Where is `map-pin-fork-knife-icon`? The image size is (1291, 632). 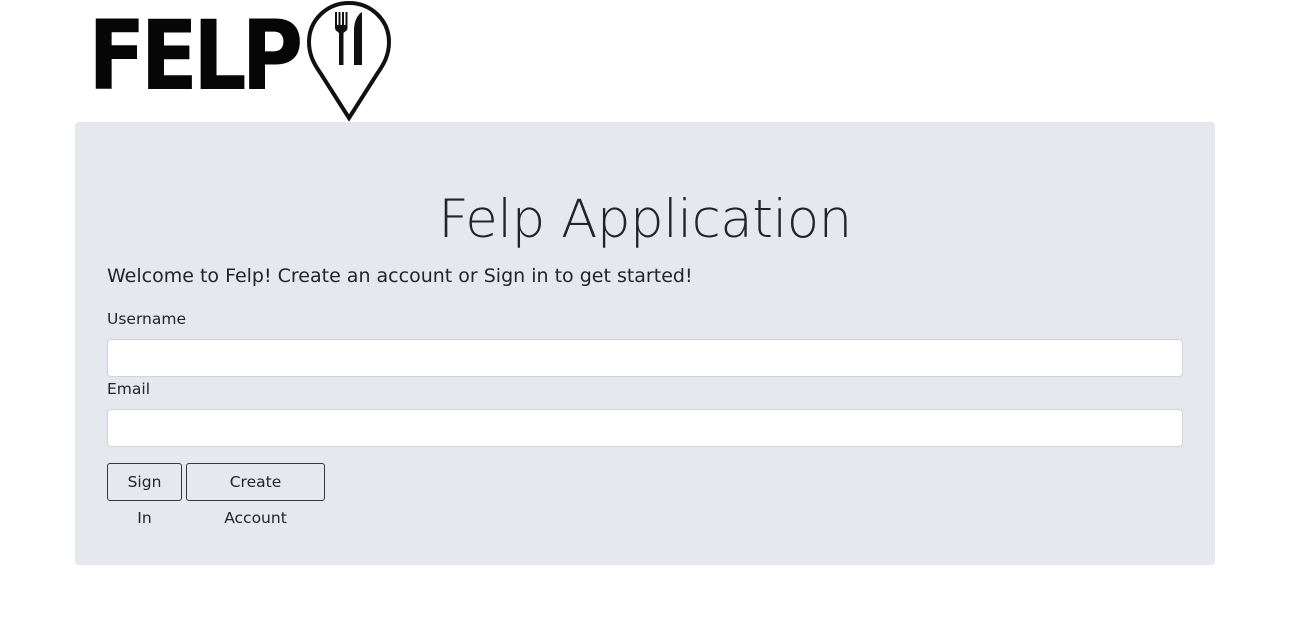 map-pin-fork-knife-icon is located at coordinates (349, 61).